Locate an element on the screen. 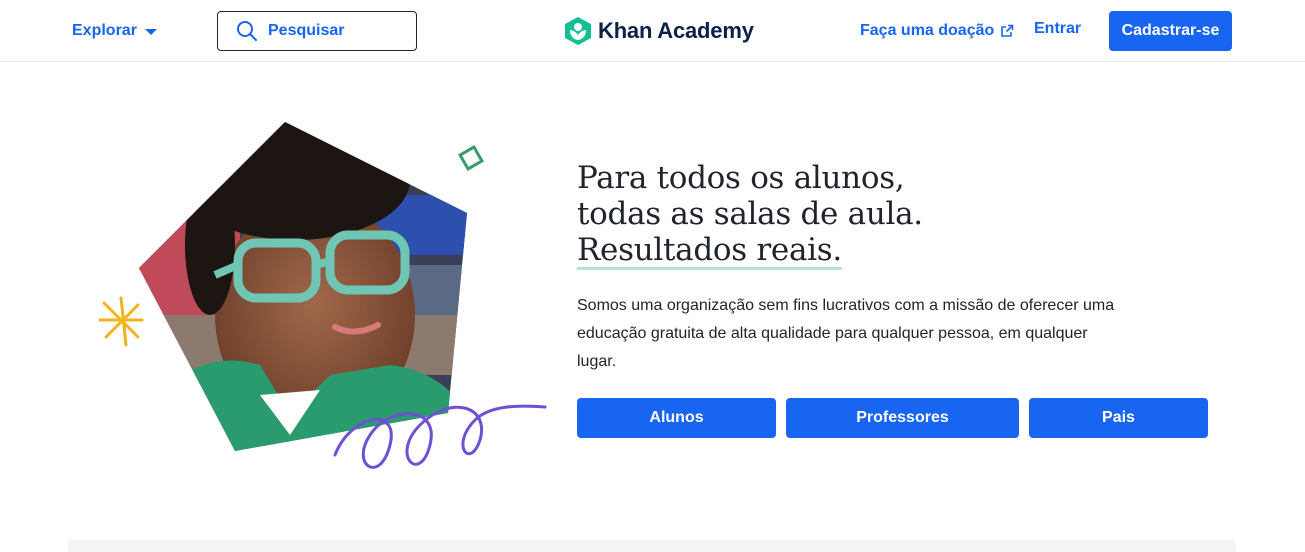 The height and width of the screenshot is (552, 1305). donate-link: Faça uma doação is located at coordinates (937, 31).